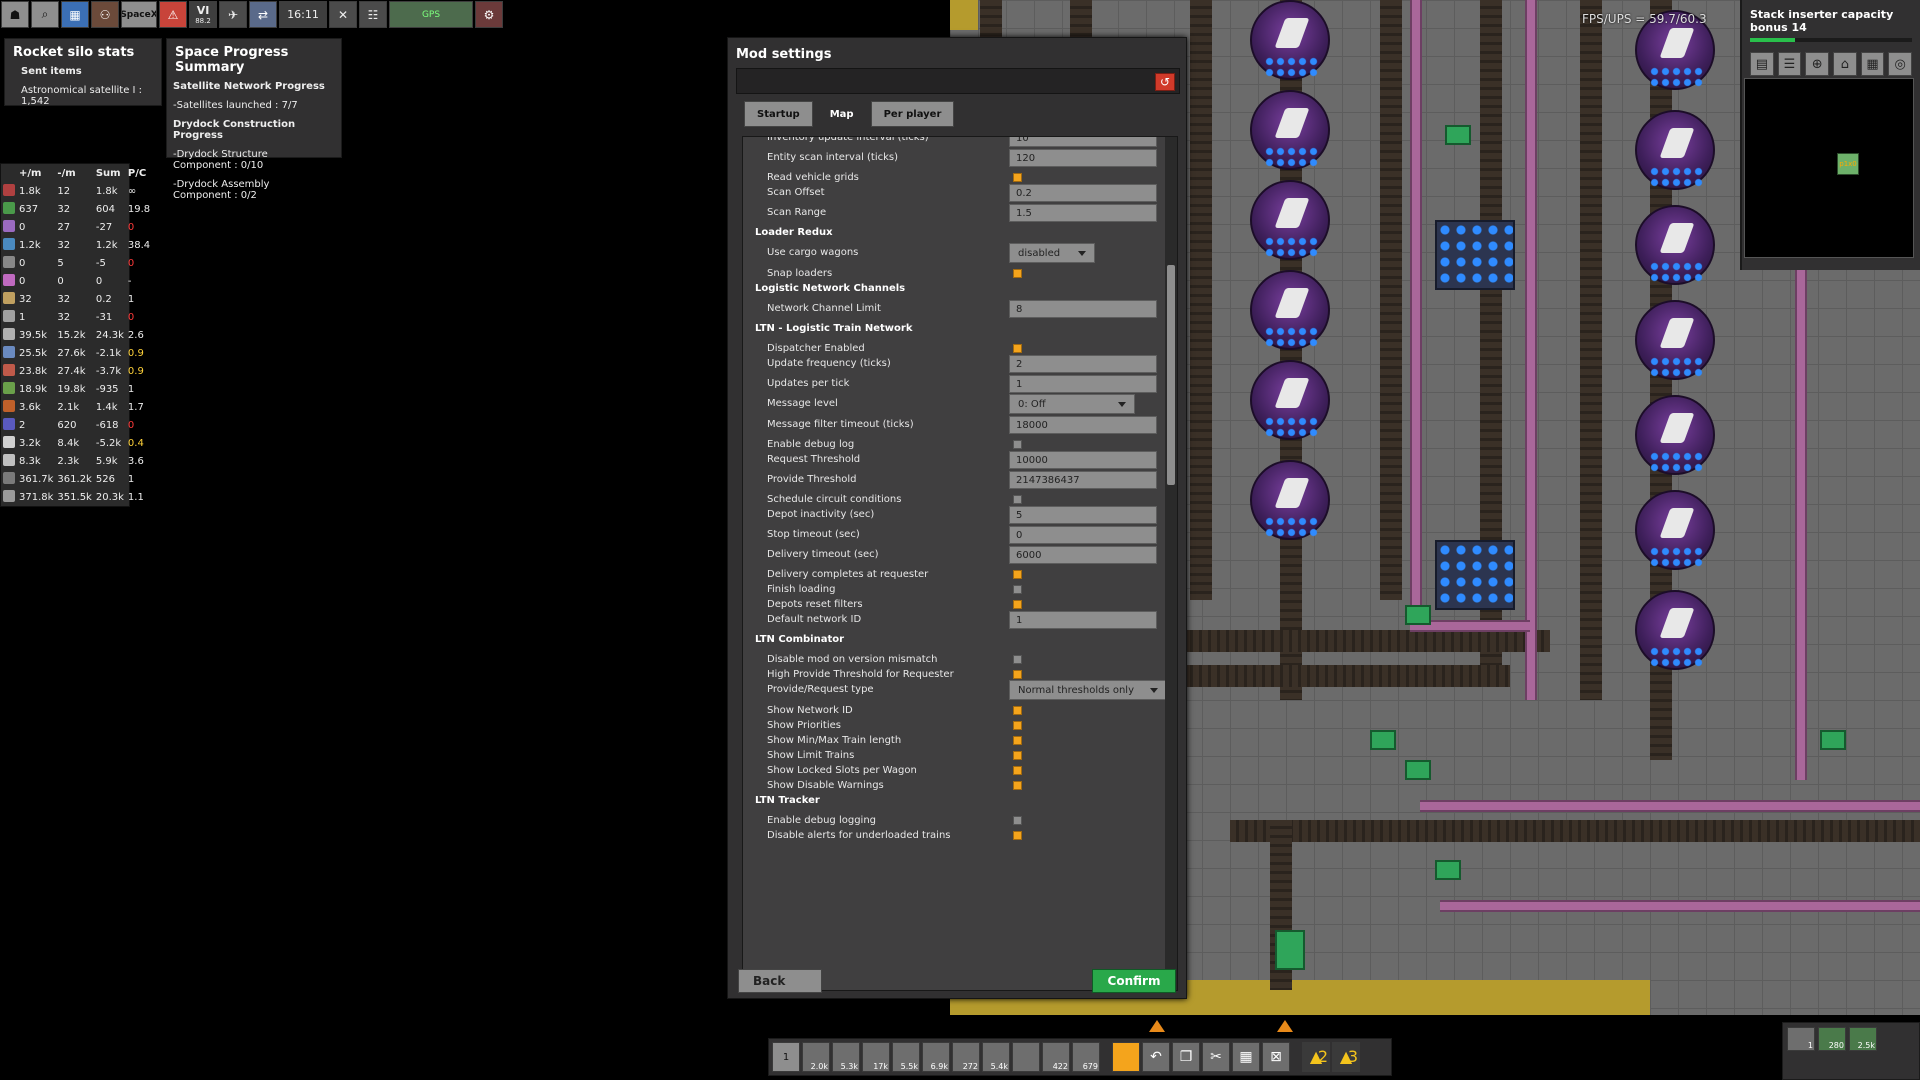 This screenshot has width=1920, height=1080. Describe the element at coordinates (431, 14) in the screenshot. I see `gps-button: GPS` at that location.